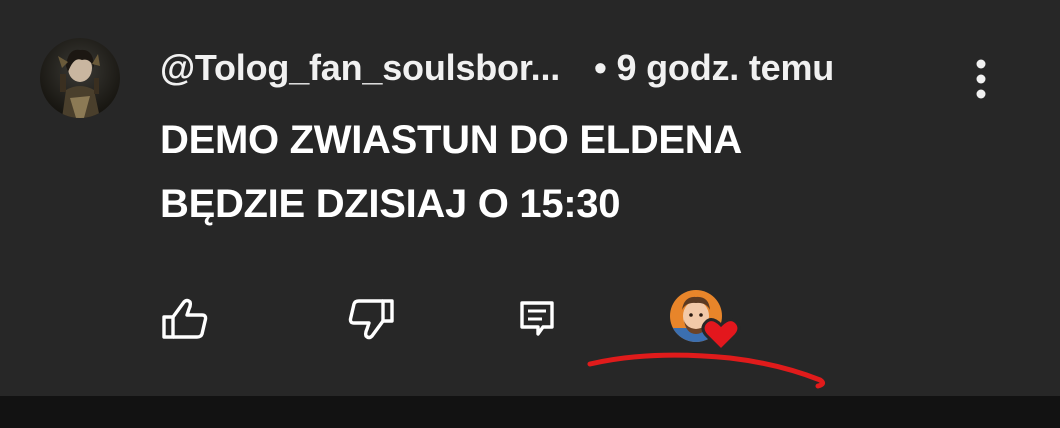 The width and height of the screenshot is (1060, 428). I want to click on bottom-strip, so click(530, 412).